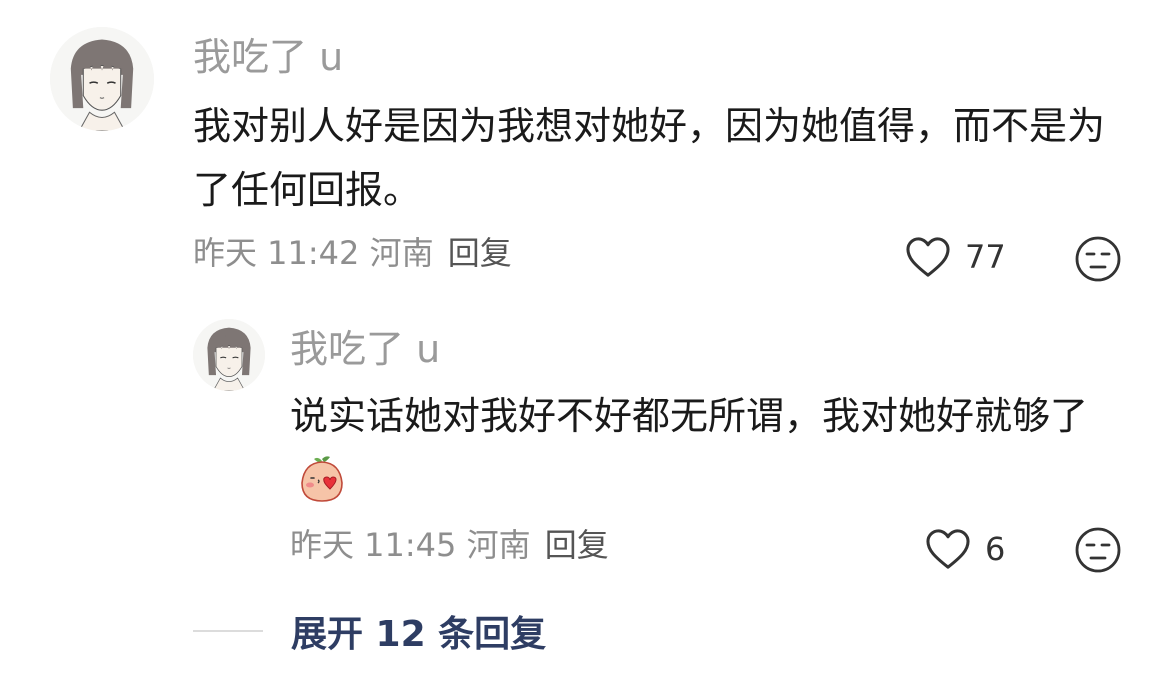 The height and width of the screenshot is (693, 1170). I want to click on comment-meta: 昨天 11:42 河南 回复, so click(352, 253).